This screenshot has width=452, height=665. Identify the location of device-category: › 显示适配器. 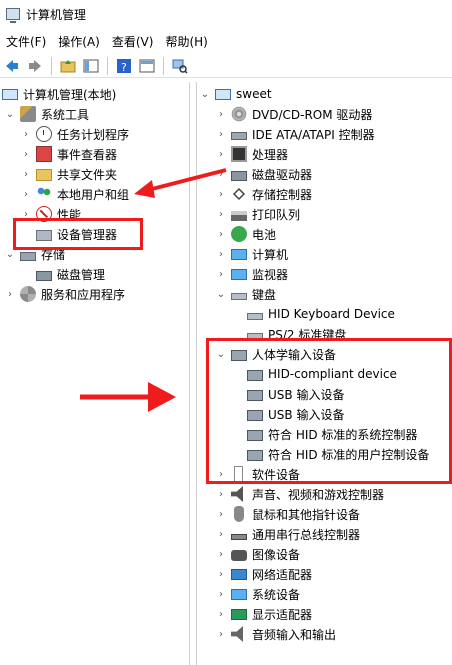
(263, 614).